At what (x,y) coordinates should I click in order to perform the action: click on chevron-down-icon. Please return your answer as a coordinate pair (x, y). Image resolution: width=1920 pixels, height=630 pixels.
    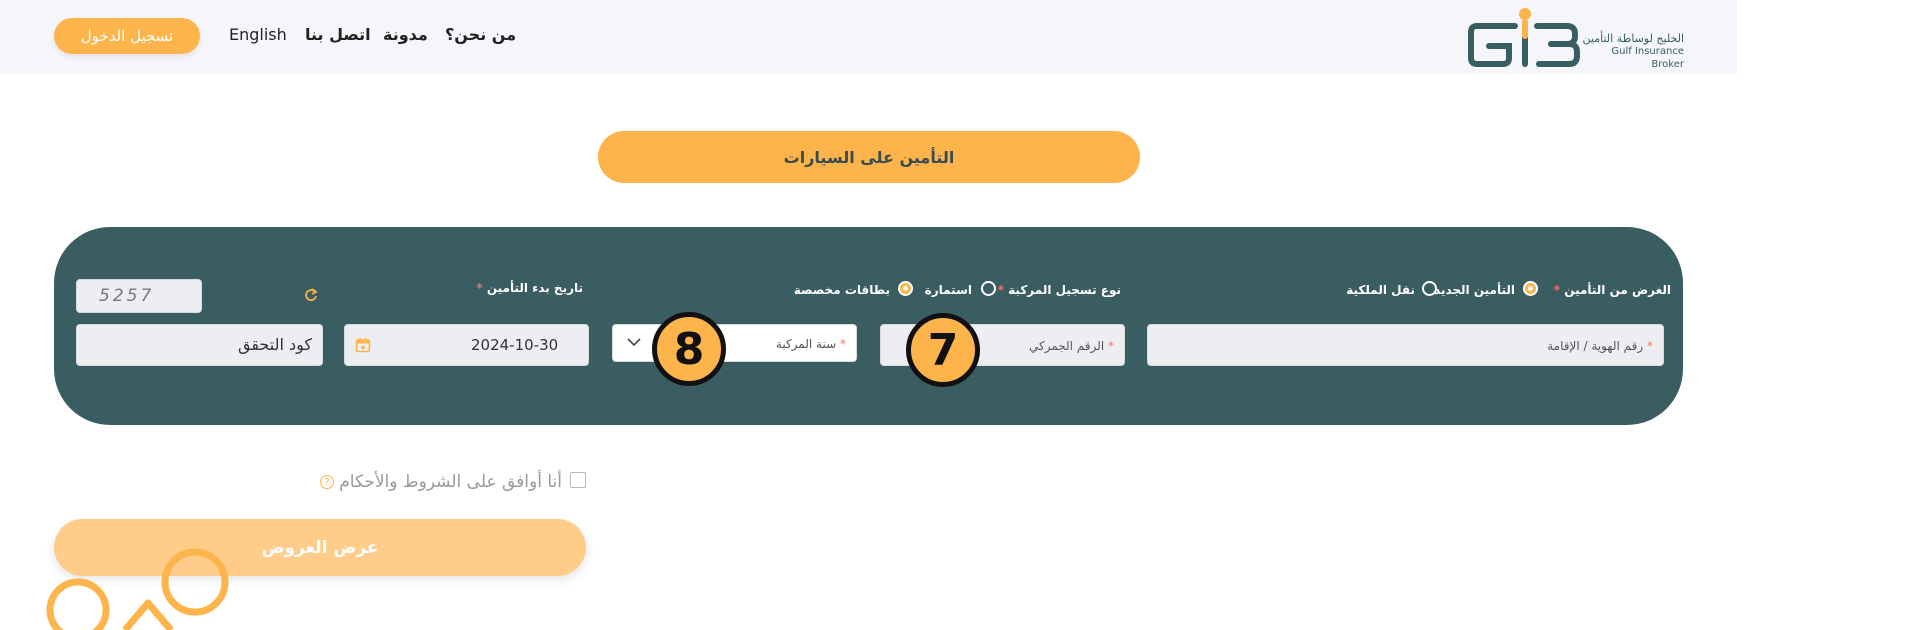
    Looking at the image, I should click on (634, 342).